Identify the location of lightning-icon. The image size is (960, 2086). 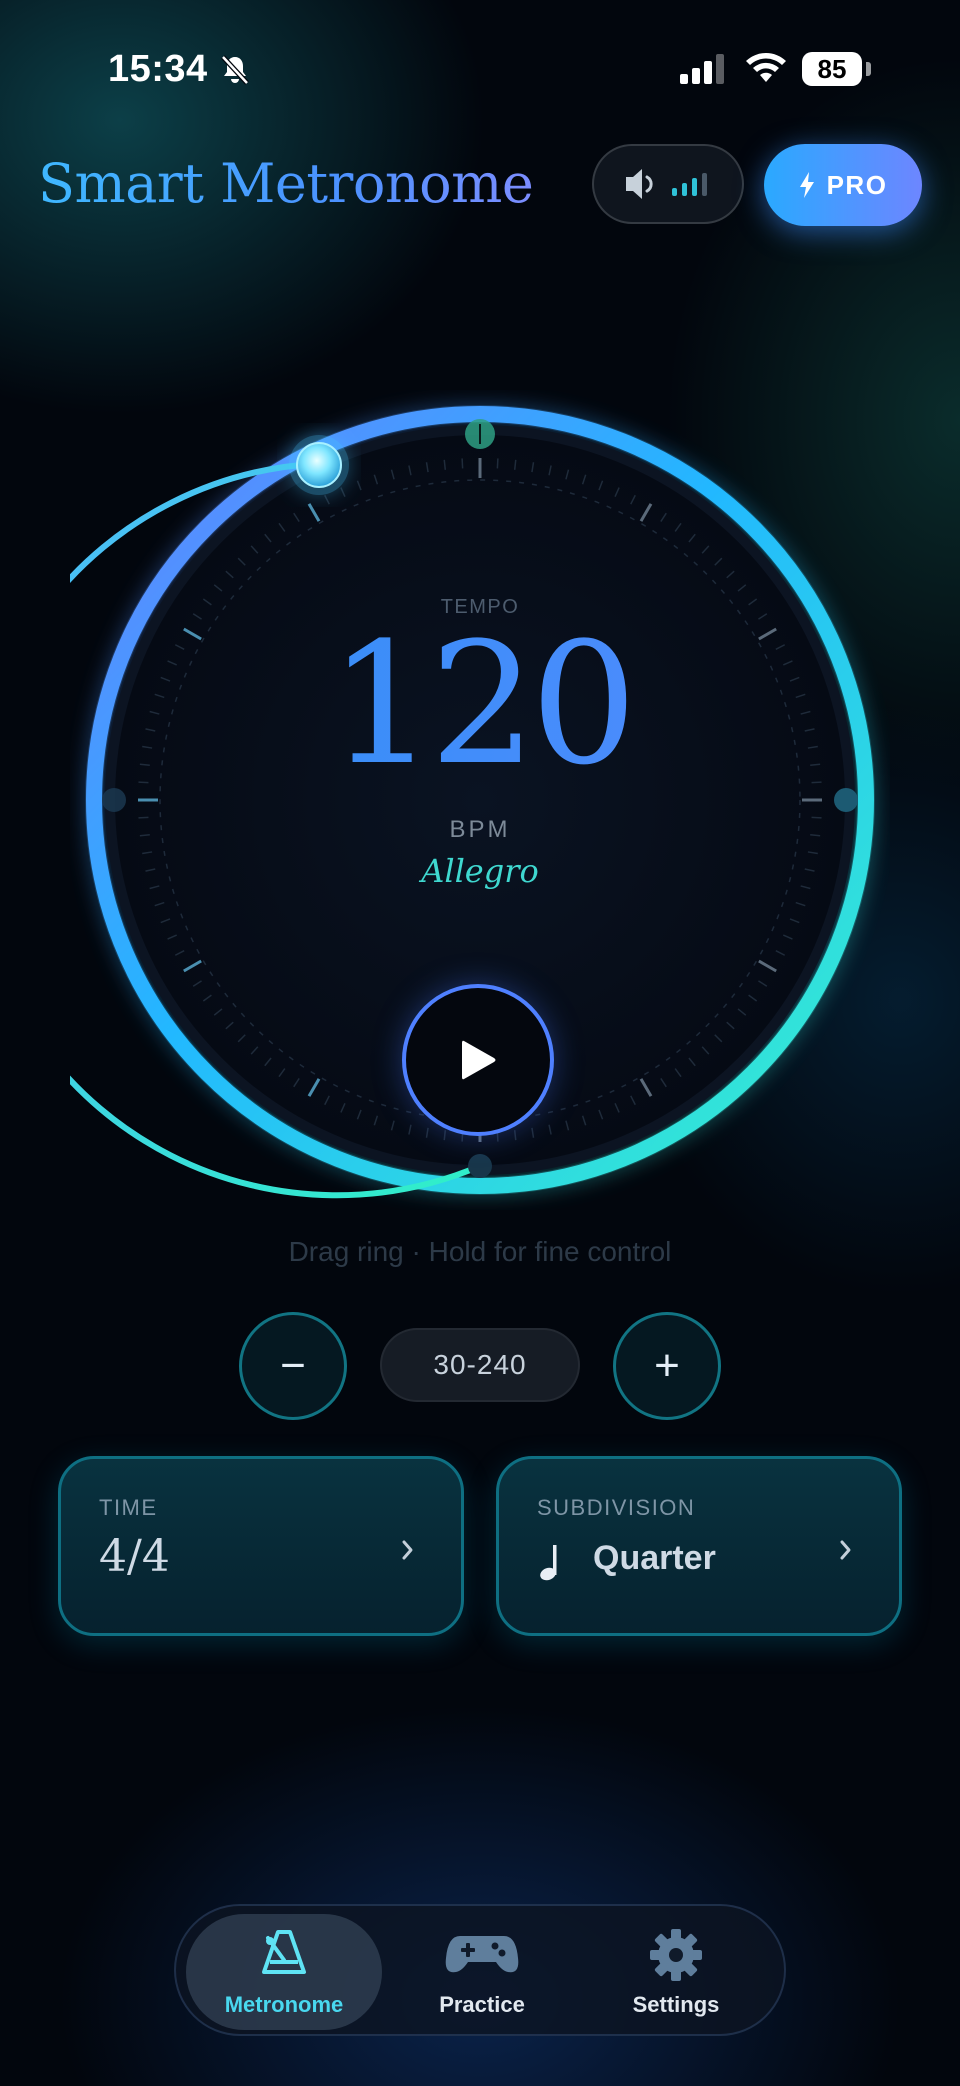
(806, 185).